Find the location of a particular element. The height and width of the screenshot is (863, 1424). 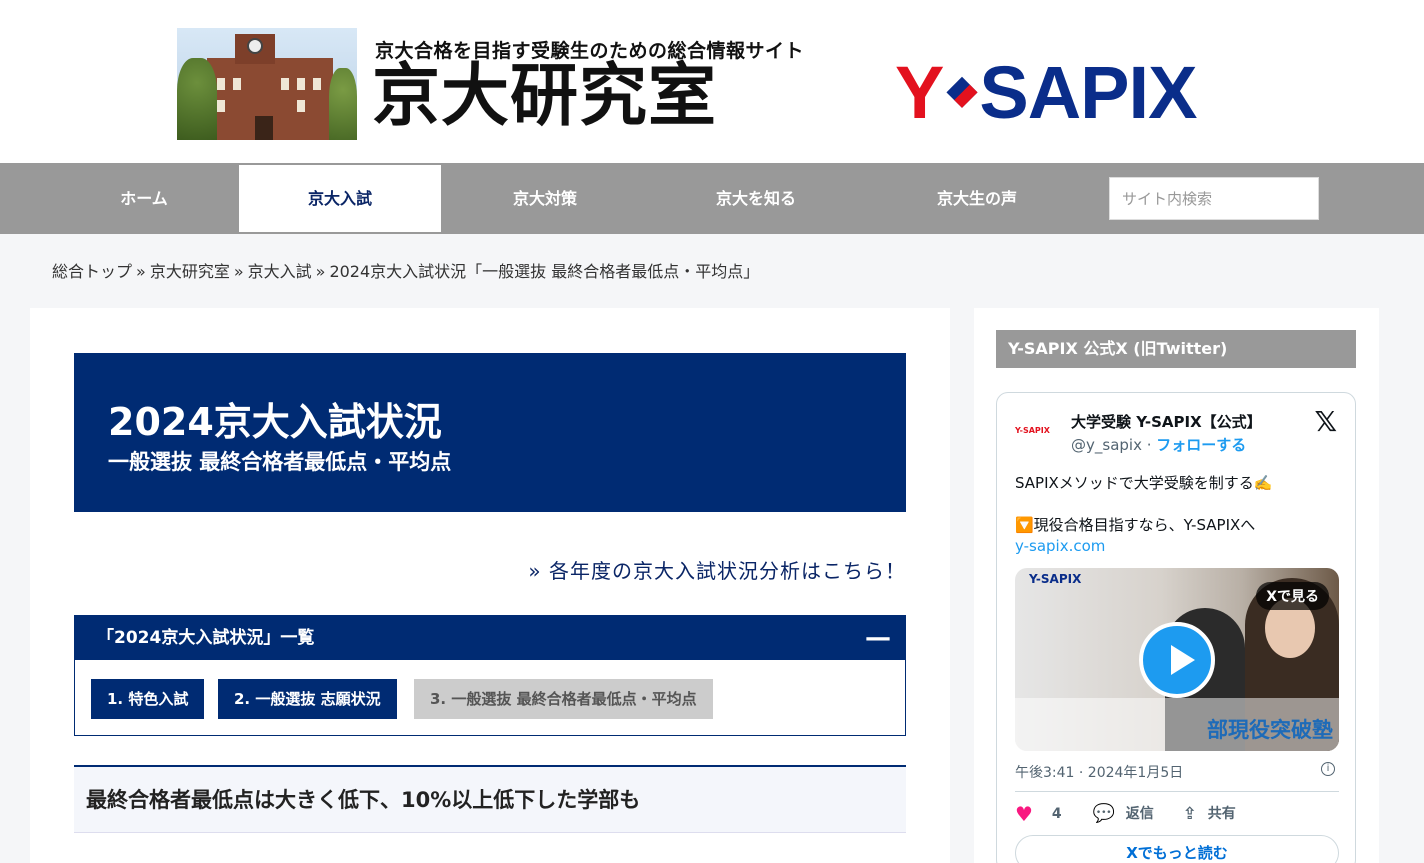

nav-item-voices: 京大生の声 is located at coordinates (977, 198).